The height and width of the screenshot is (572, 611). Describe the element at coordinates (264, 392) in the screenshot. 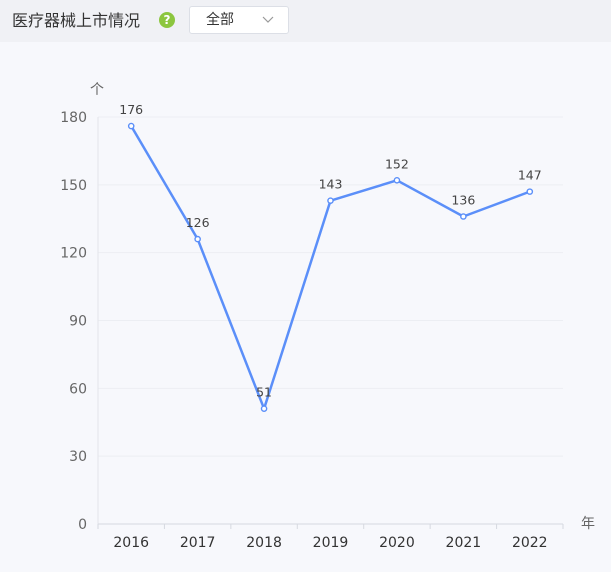

I see `data-label: 51` at that location.